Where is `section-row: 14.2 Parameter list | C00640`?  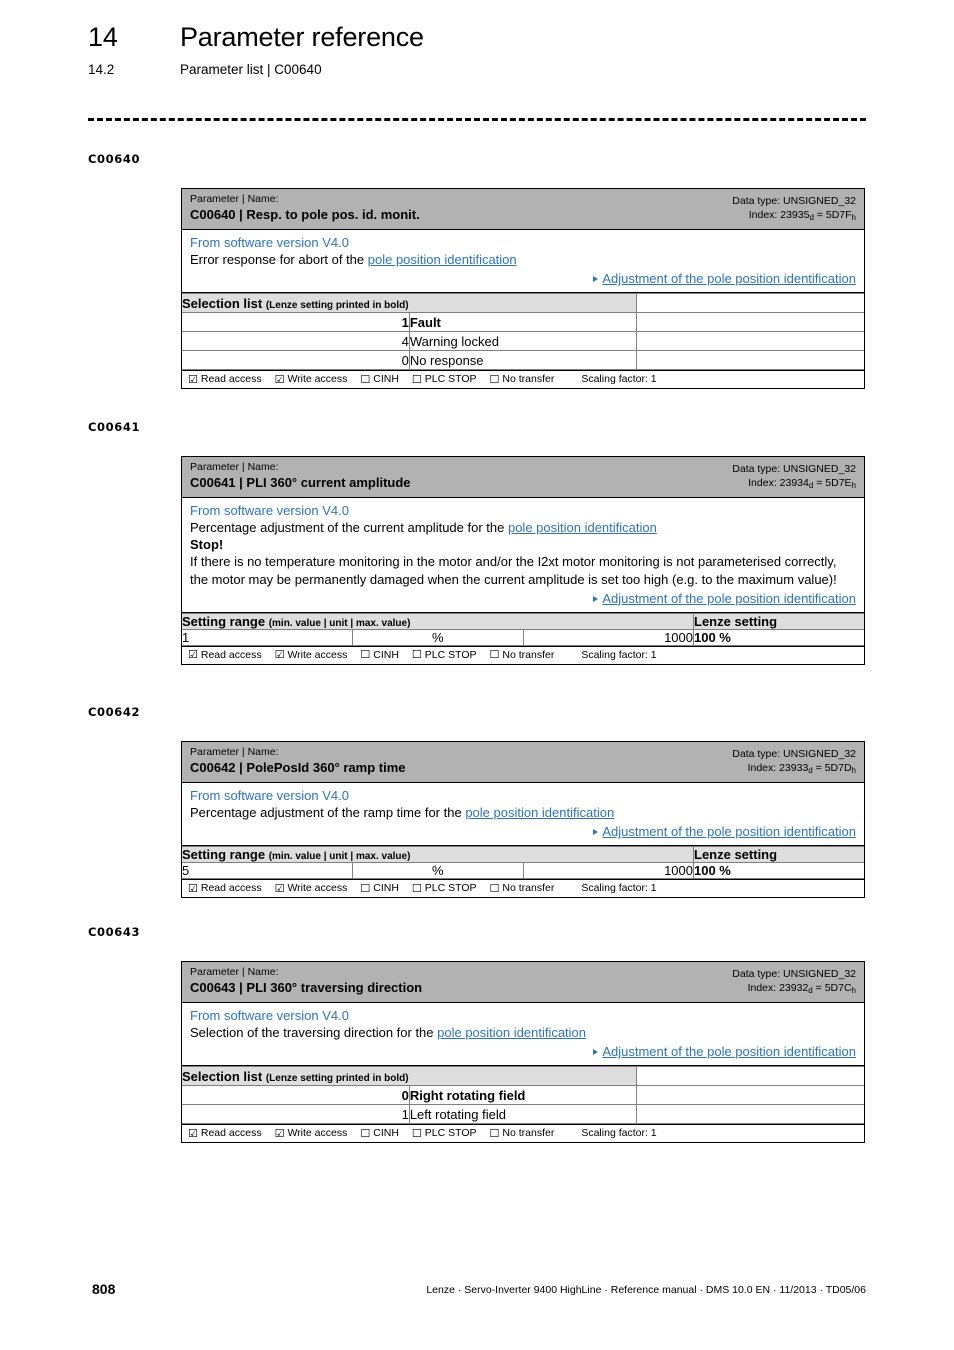
section-row: 14.2 Parameter list | C00640 is located at coordinates (478, 69).